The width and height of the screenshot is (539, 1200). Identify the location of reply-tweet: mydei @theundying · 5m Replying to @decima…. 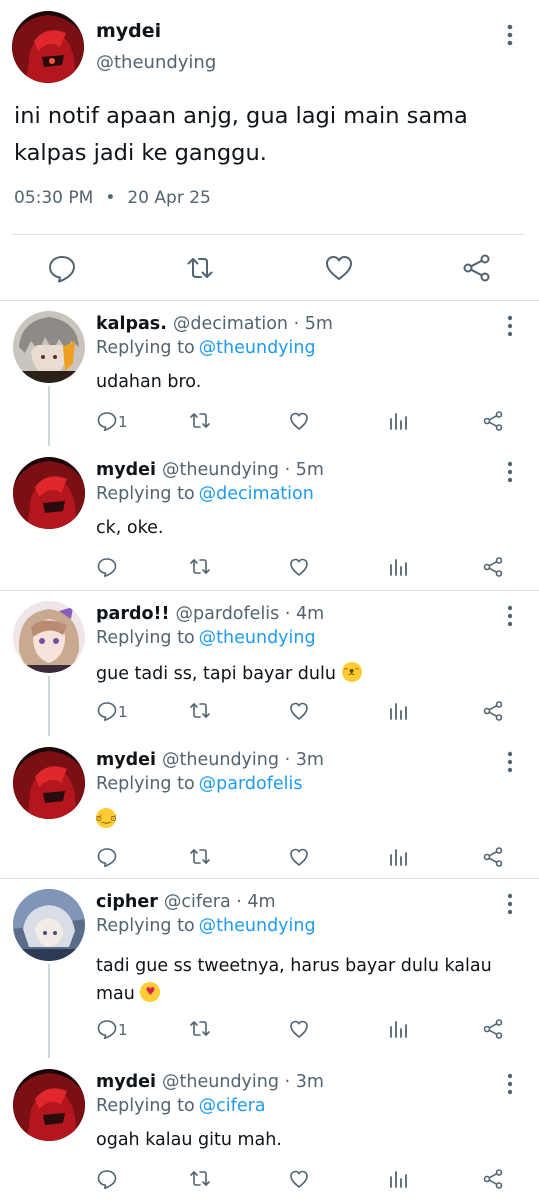
(269, 516).